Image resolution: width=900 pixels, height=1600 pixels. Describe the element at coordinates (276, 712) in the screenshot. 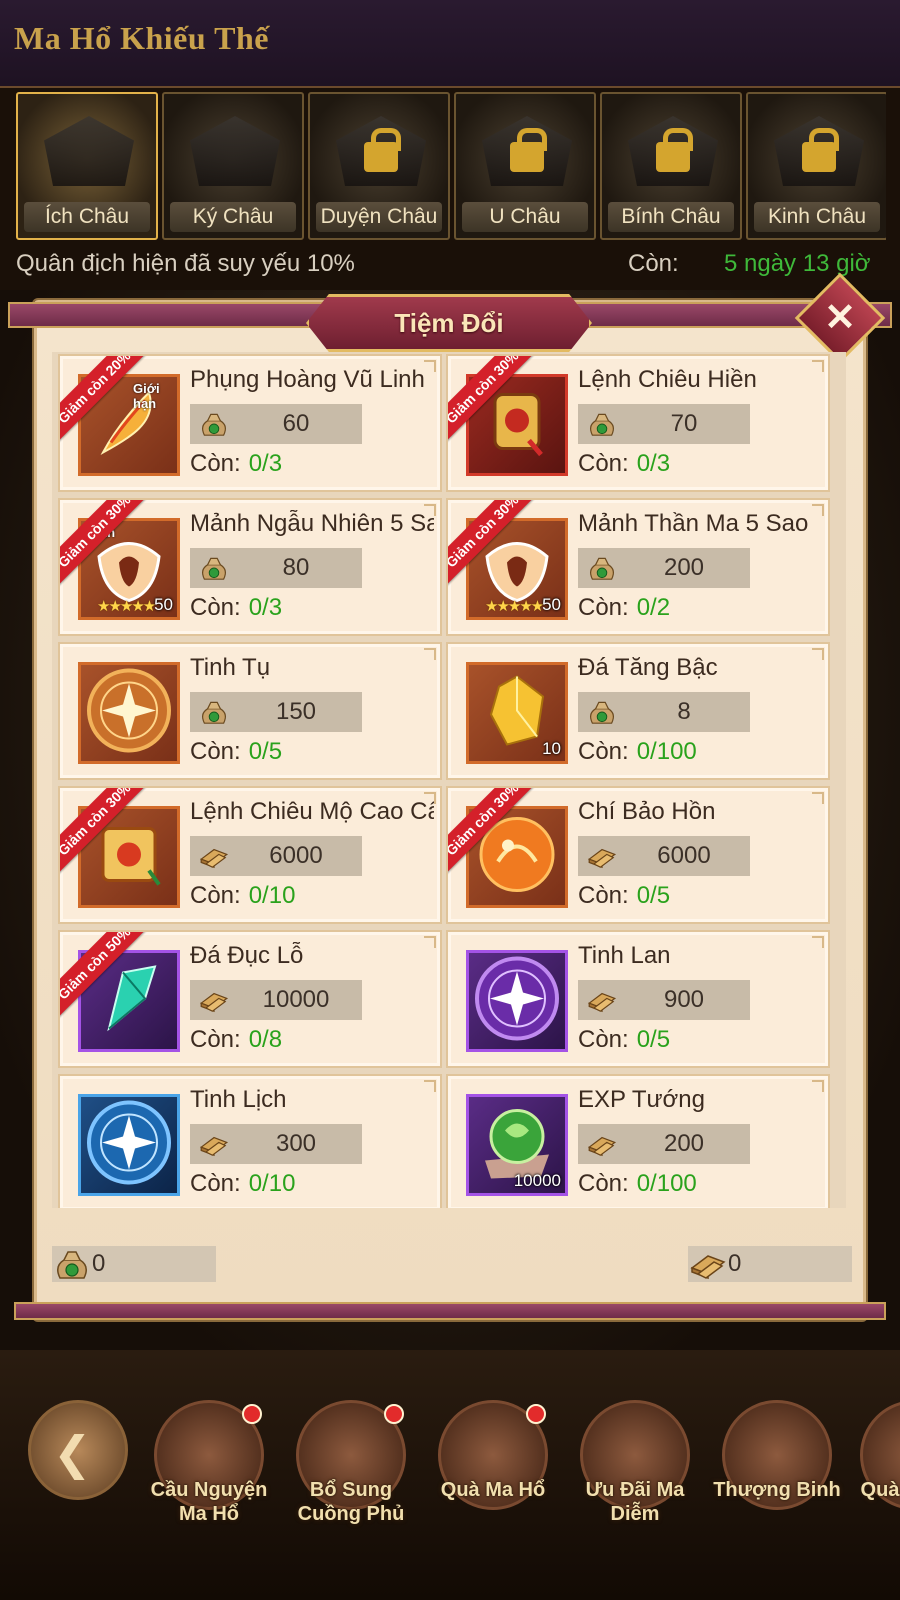

I see `price-box: 150` at that location.